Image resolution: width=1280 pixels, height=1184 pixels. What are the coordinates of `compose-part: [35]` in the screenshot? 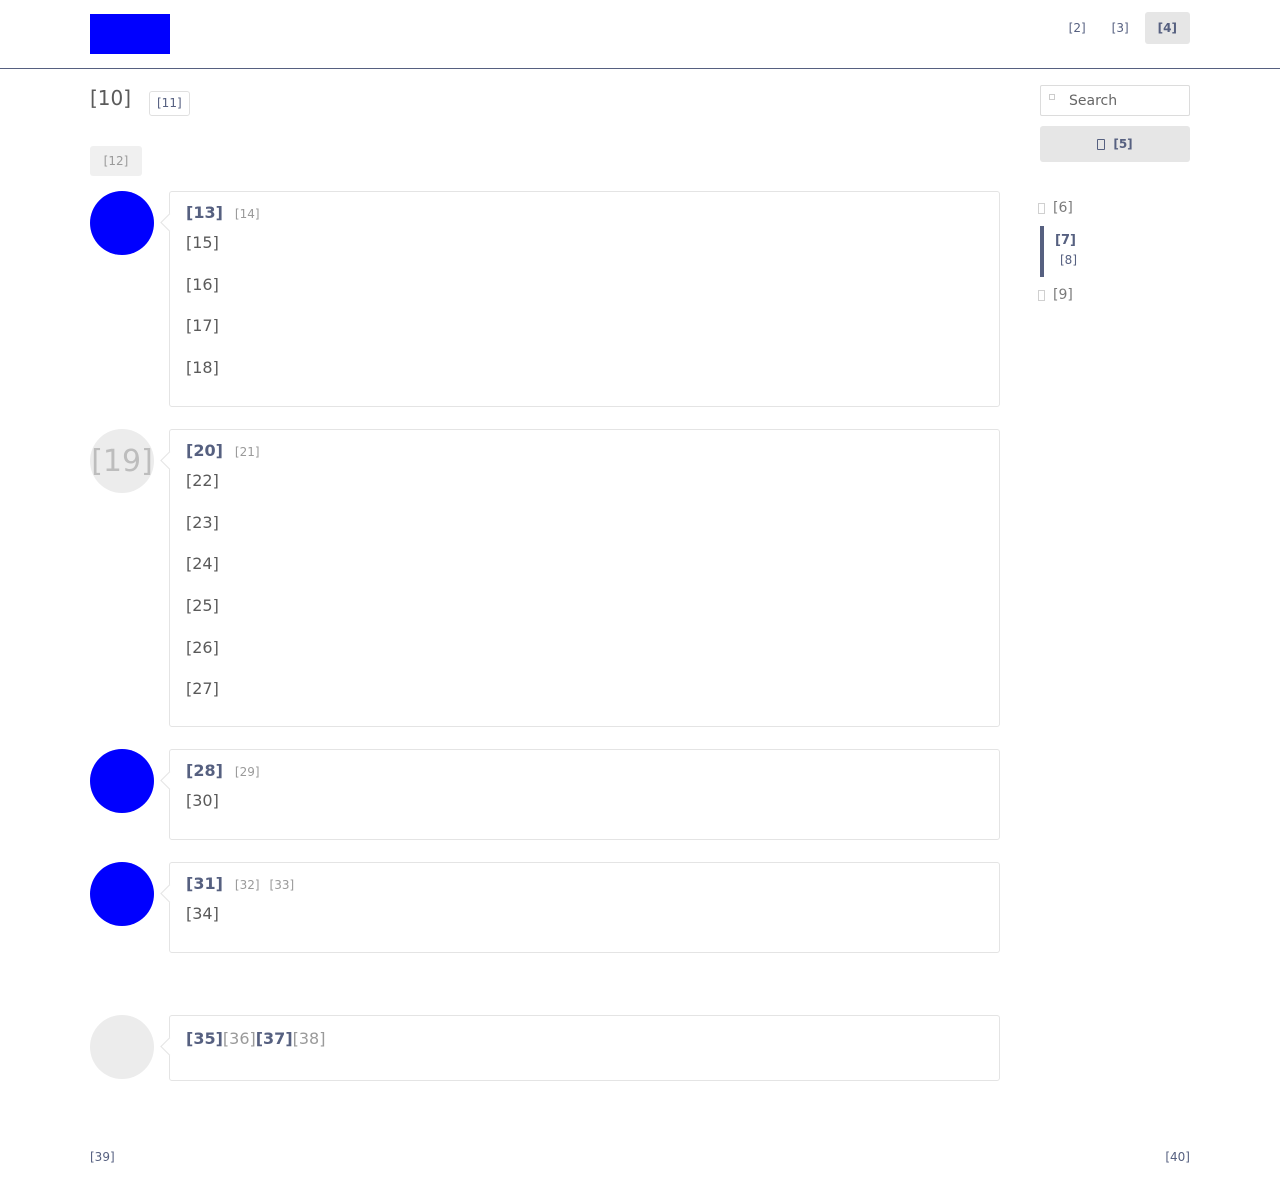 It's located at (204, 1038).